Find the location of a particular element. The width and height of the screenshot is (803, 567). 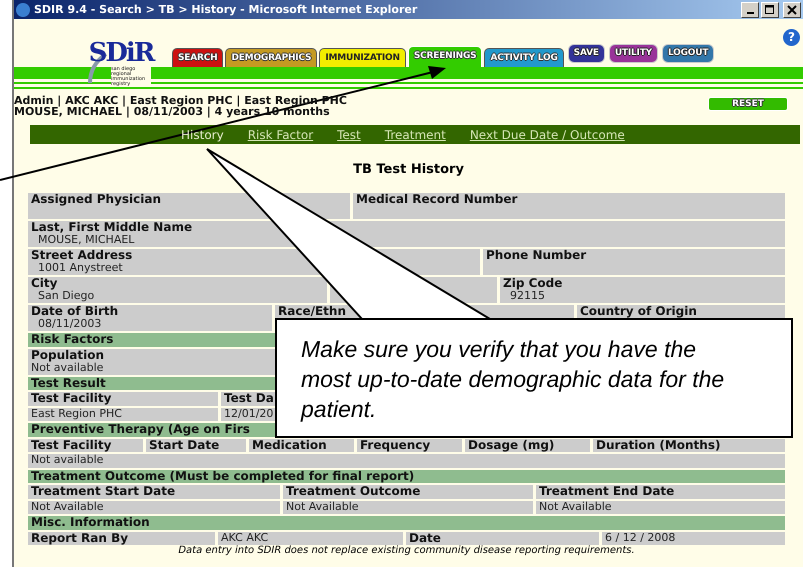

nav-button: UTILITY is located at coordinates (633, 53).